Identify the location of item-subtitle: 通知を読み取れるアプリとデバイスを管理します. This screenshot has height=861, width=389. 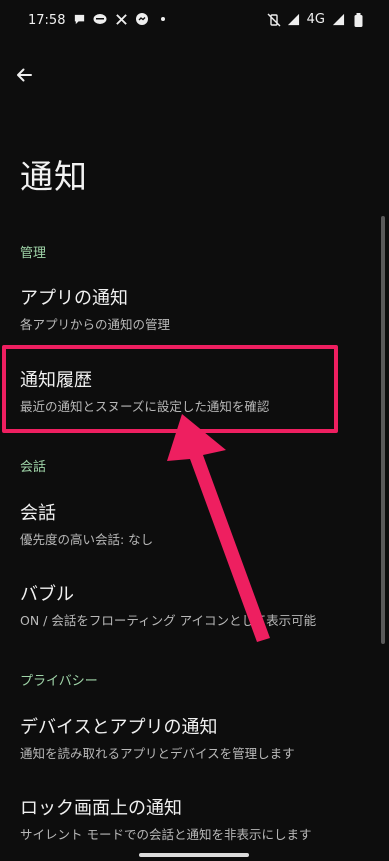
(157, 753).